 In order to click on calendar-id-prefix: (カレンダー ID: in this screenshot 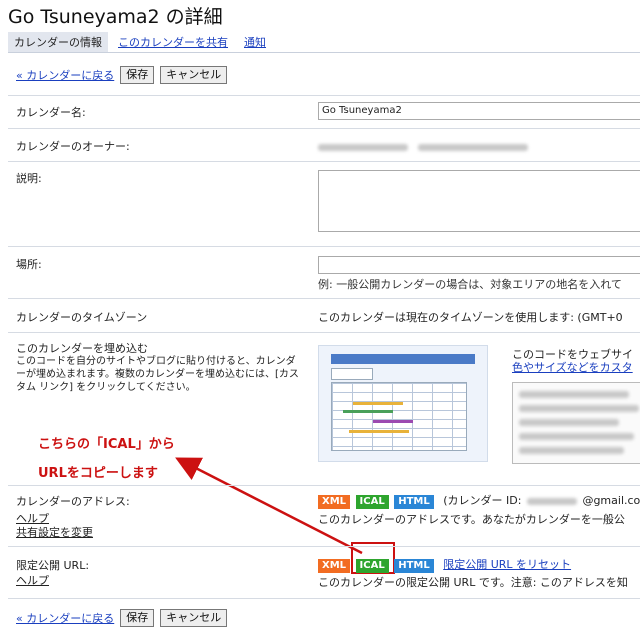, I will do `click(482, 500)`.